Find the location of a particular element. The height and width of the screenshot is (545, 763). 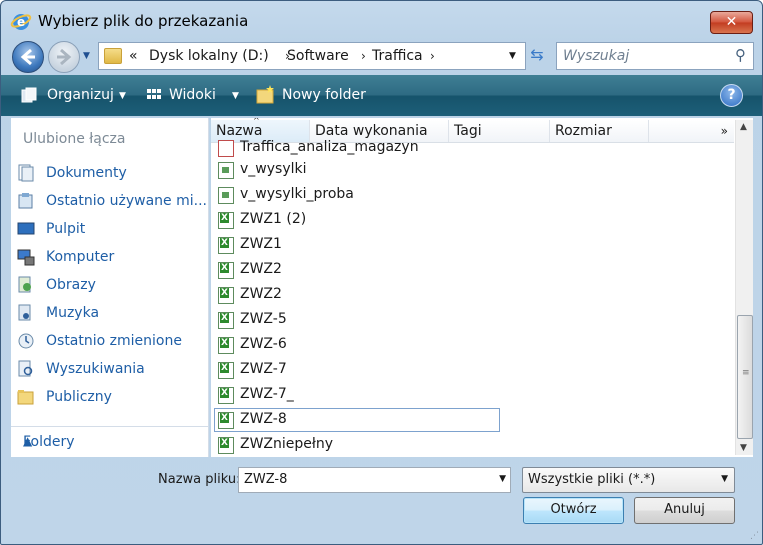

file-row: v_wysylki_proba is located at coordinates (356, 195).